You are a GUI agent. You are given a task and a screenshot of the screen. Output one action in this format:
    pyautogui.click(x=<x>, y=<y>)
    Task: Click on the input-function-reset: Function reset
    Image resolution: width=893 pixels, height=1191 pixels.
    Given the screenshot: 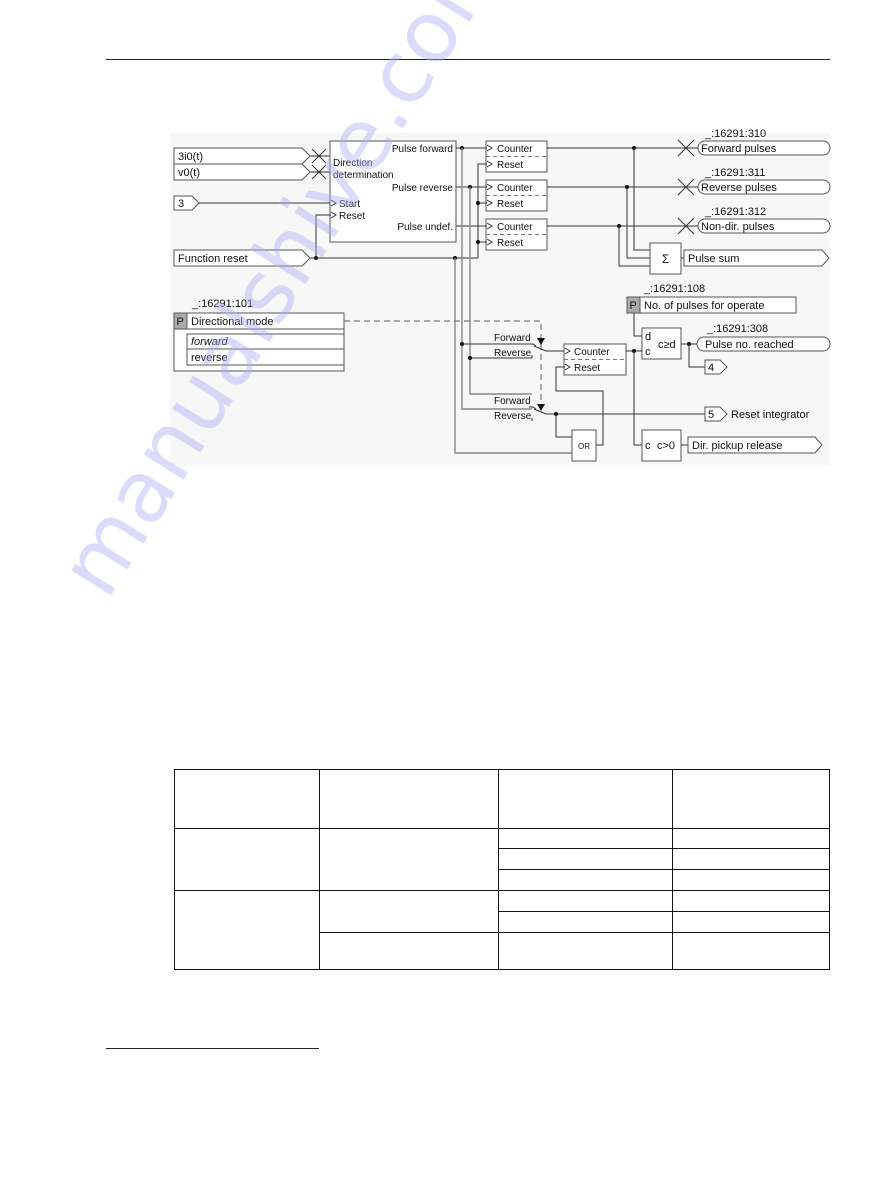 What is the action you would take?
    pyautogui.click(x=242, y=258)
    